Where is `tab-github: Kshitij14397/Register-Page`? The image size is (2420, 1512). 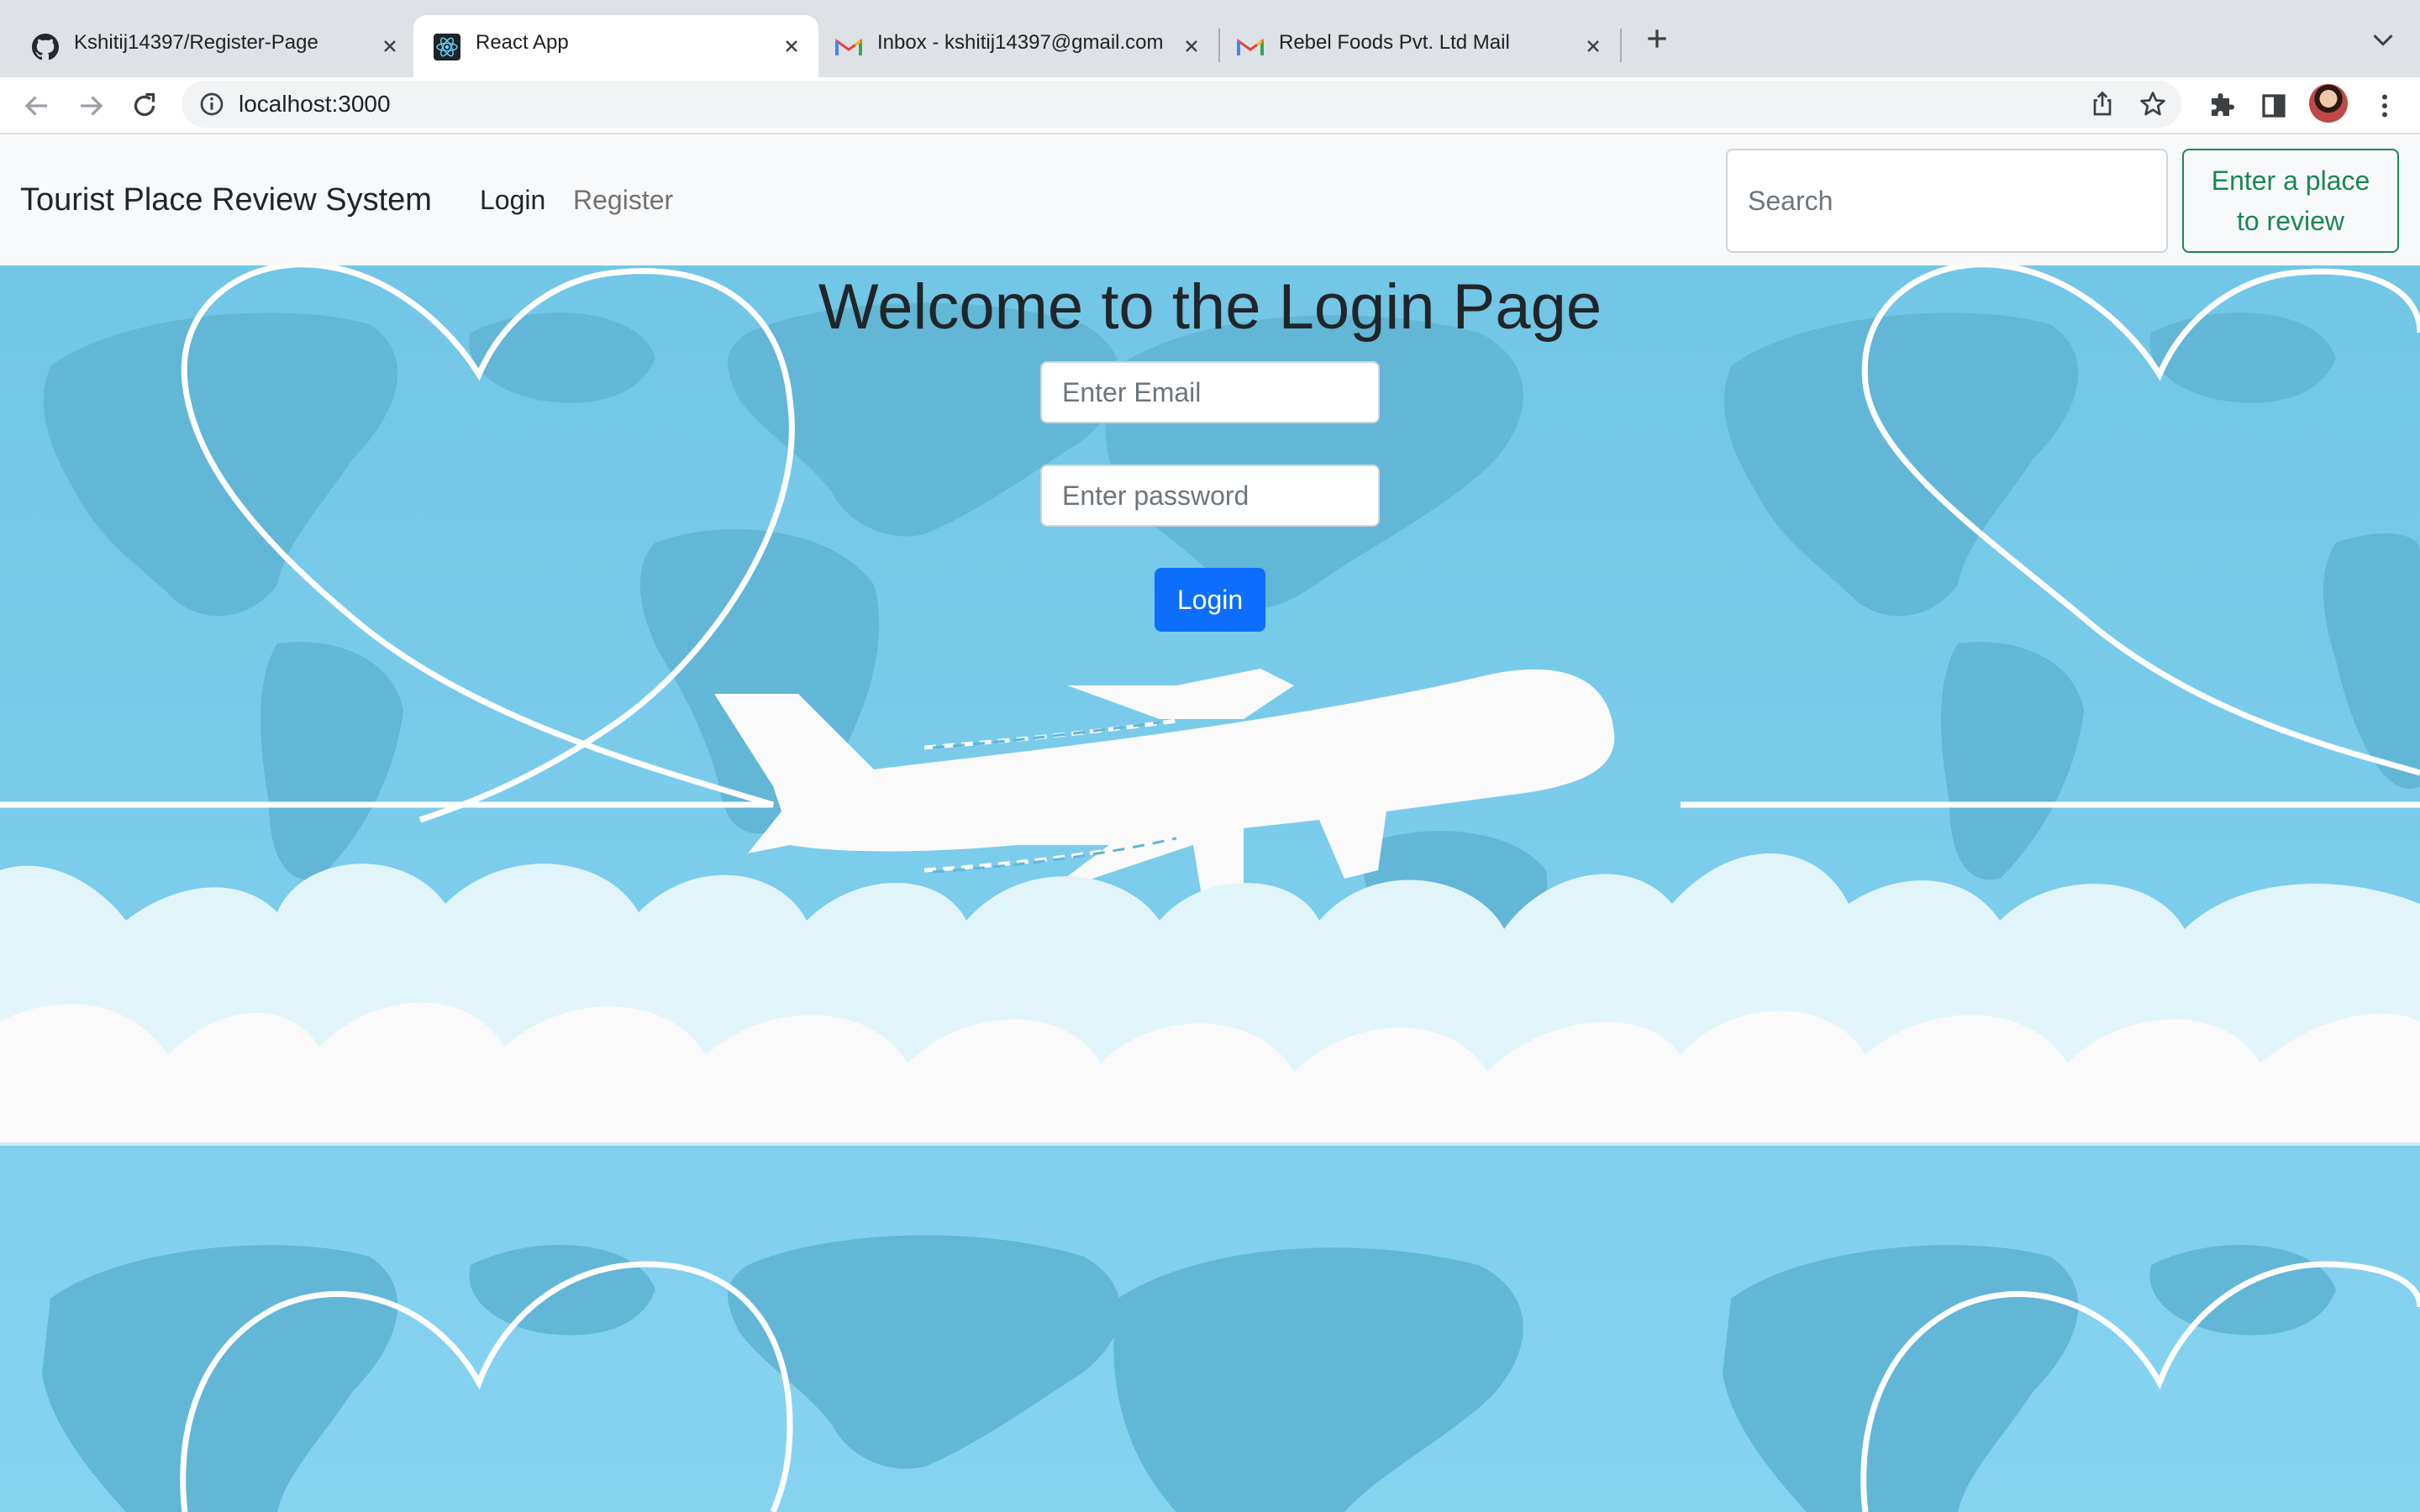
tab-github: Kshitij14397/Register-Page is located at coordinates (206, 46).